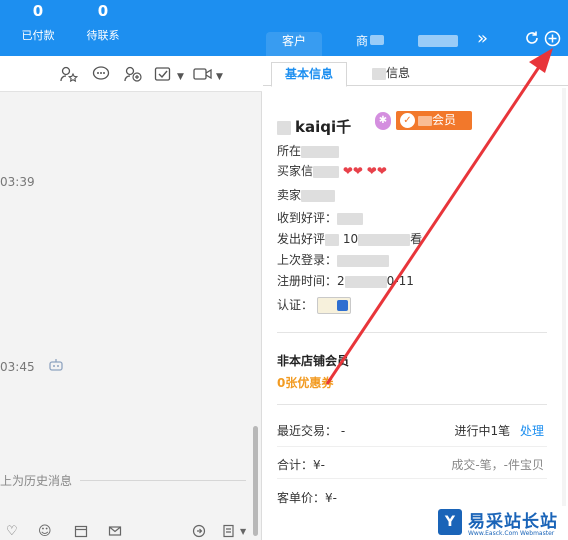 The width and height of the screenshot is (568, 540). I want to click on tab-product-label: 商, so click(362, 41).